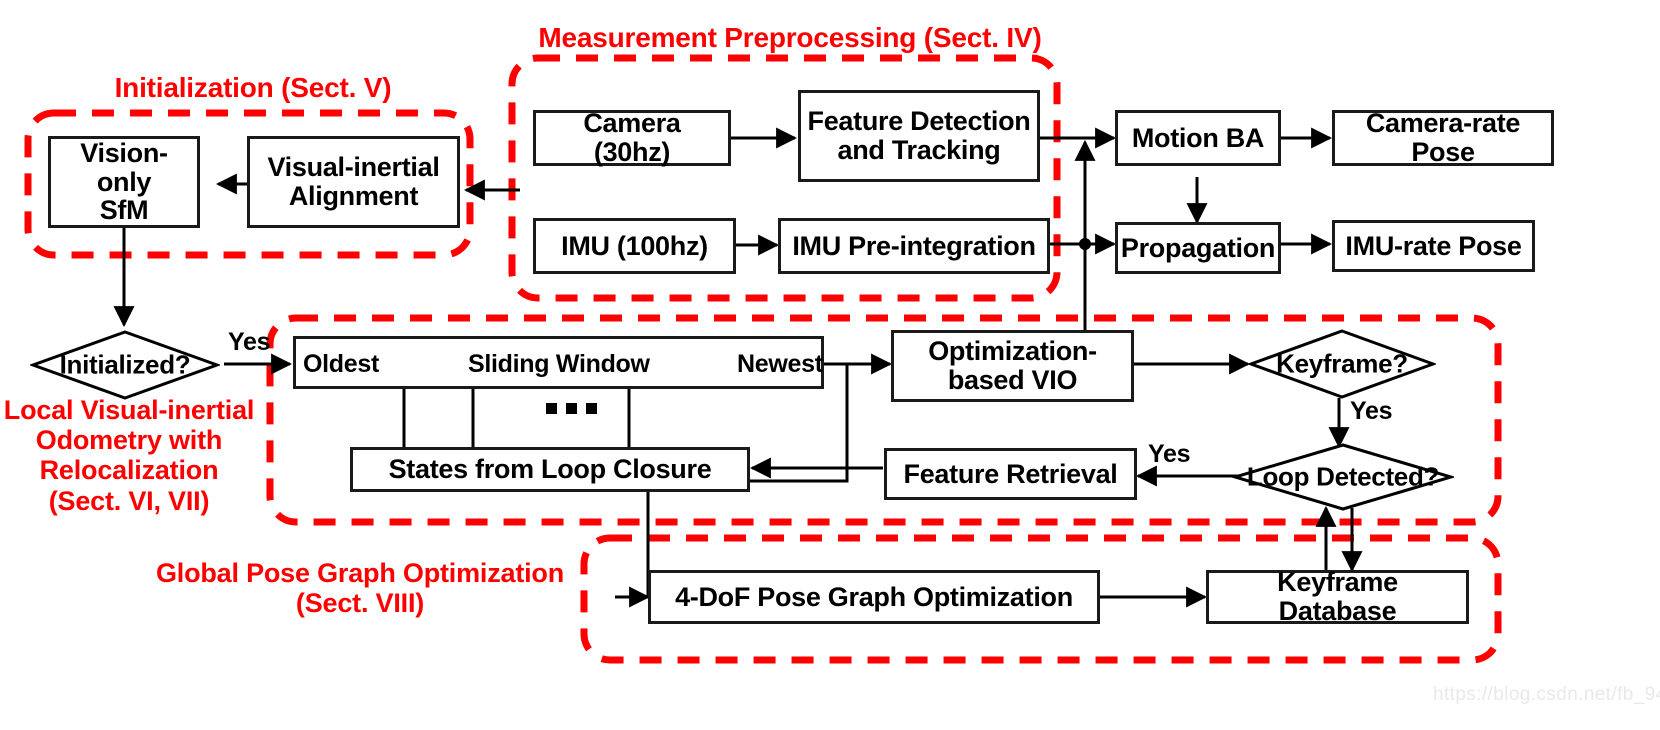 This screenshot has height=730, width=1660. What do you see at coordinates (780, 364) in the screenshot?
I see `node-sliding-window-newest-label: Newest` at bounding box center [780, 364].